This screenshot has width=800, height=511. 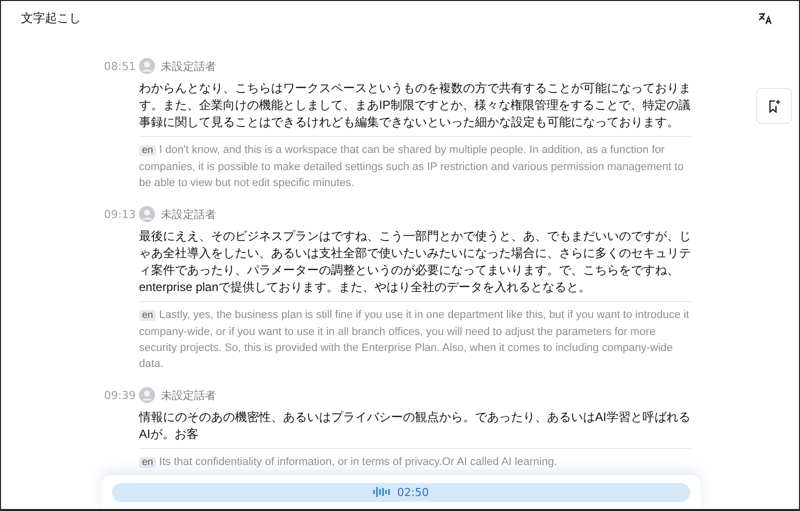 I want to click on elapsed-time: 02:50, so click(x=413, y=492).